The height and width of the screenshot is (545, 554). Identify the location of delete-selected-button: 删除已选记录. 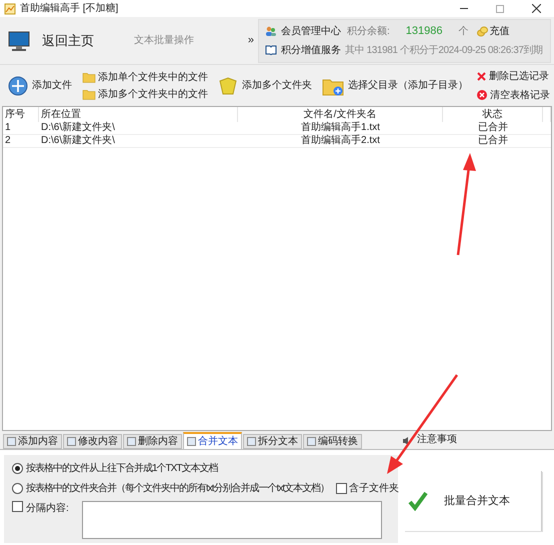
(513, 76).